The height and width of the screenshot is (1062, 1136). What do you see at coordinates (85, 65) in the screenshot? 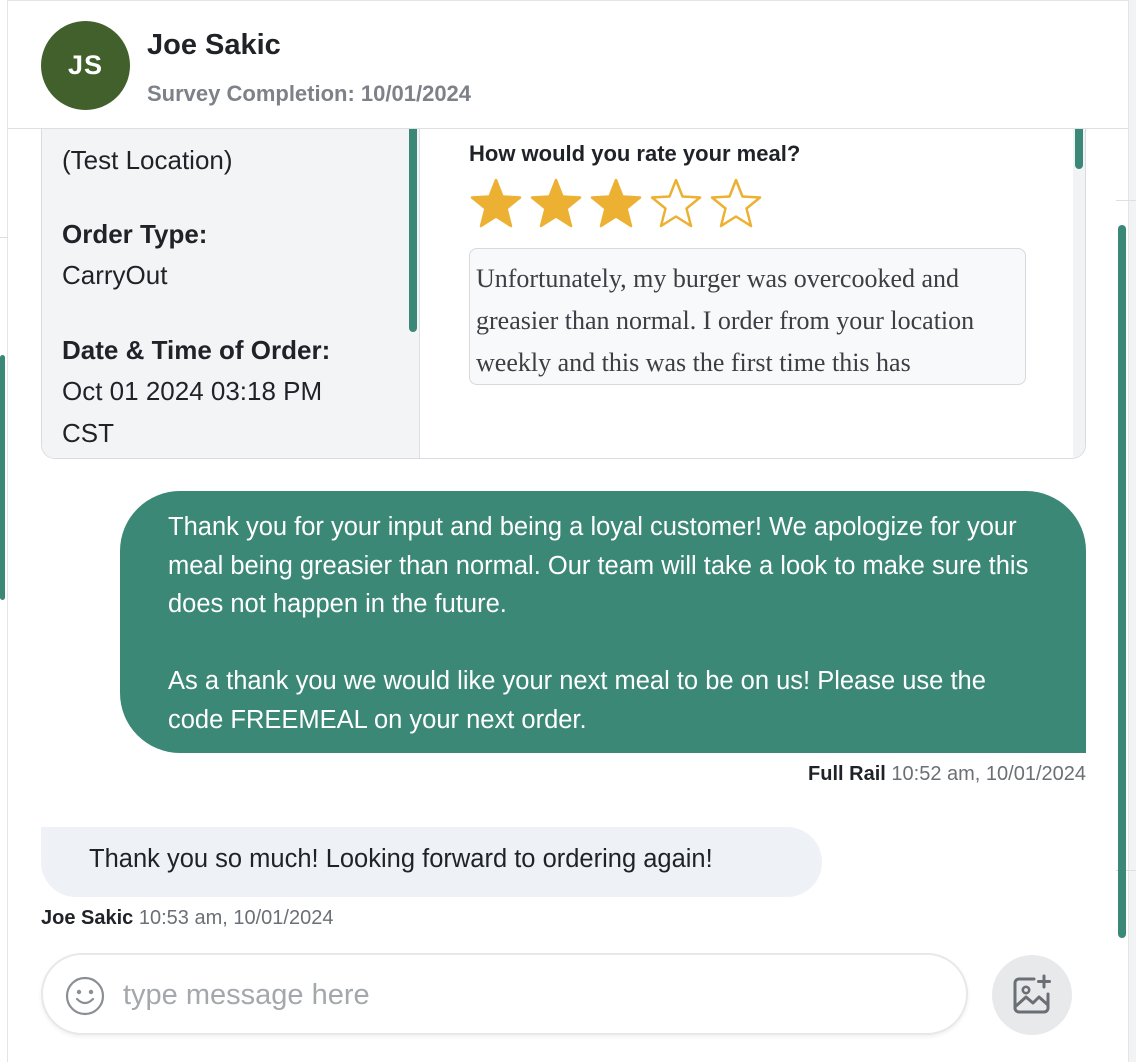
I see `avatar: JS` at bounding box center [85, 65].